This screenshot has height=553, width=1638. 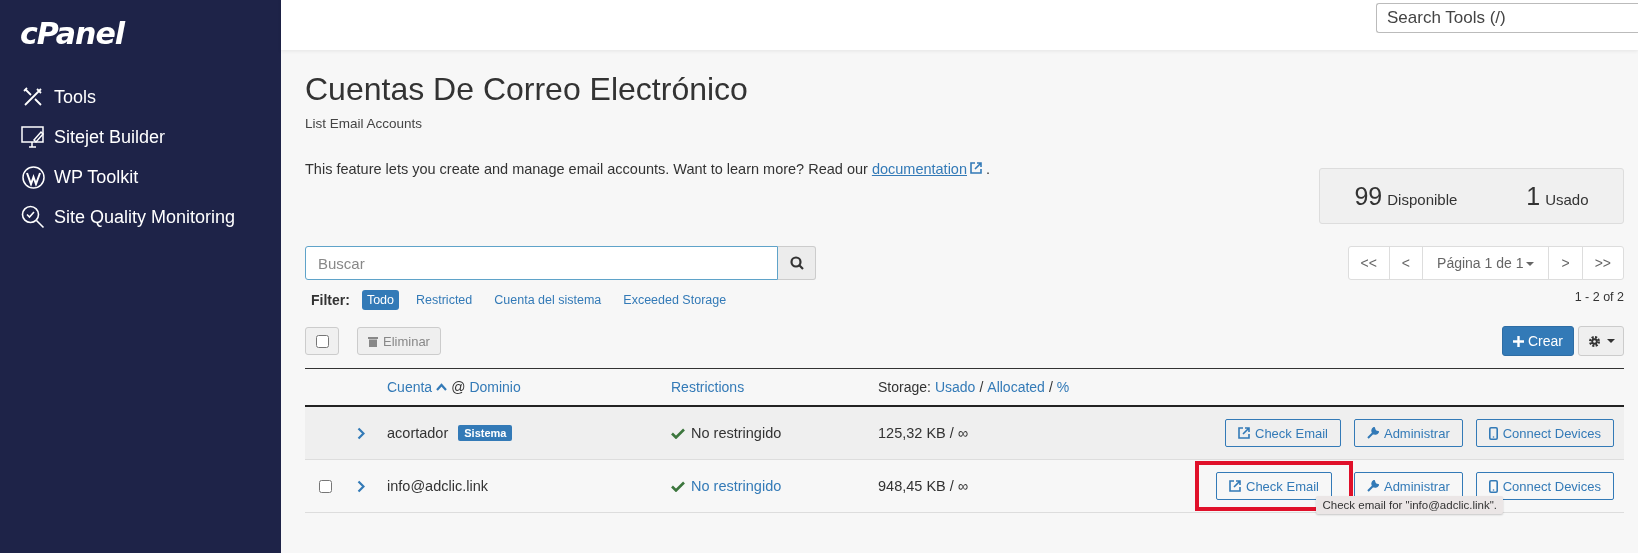 I want to click on result-range: 1 - 2 of 2, so click(x=1598, y=297).